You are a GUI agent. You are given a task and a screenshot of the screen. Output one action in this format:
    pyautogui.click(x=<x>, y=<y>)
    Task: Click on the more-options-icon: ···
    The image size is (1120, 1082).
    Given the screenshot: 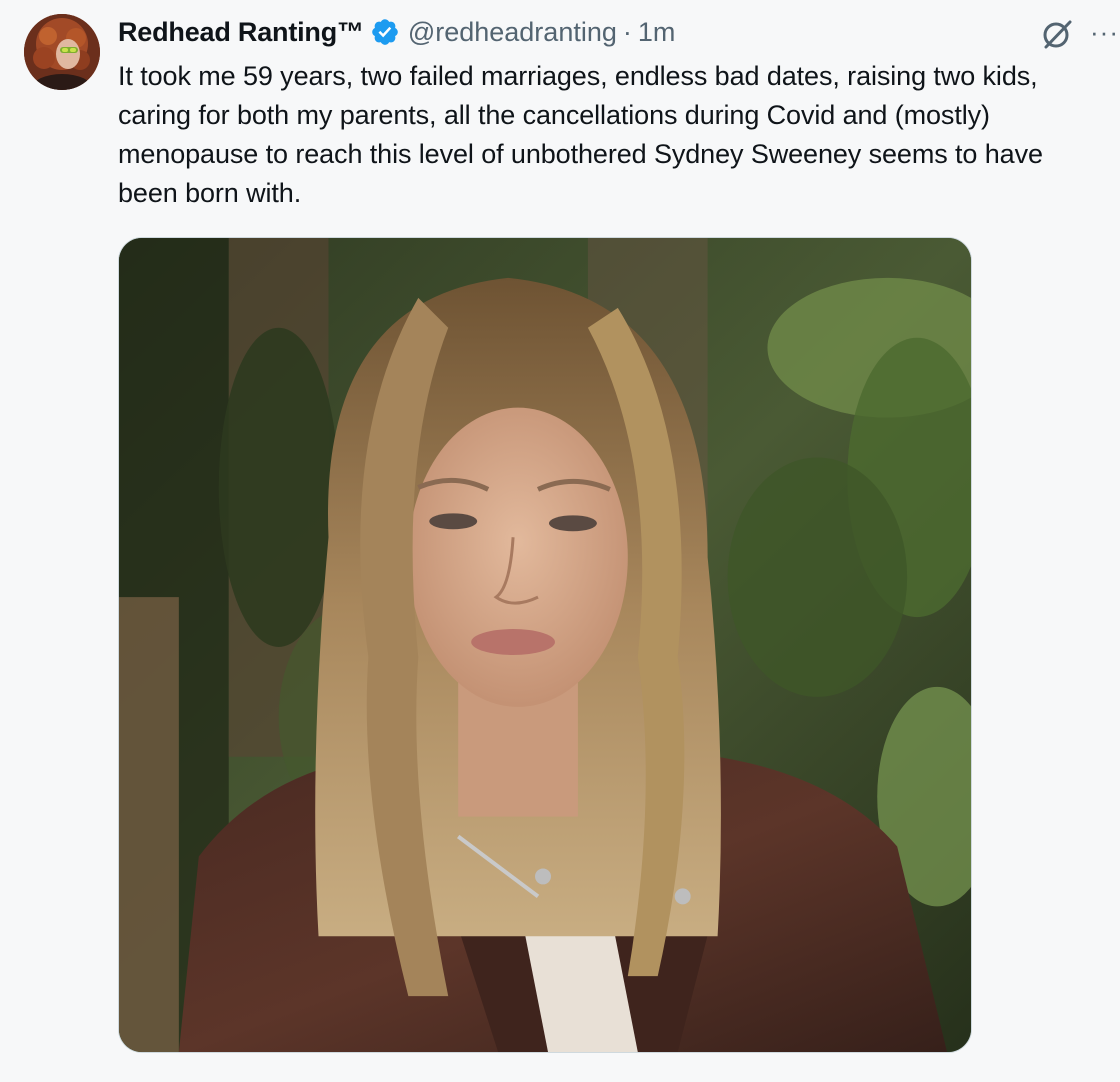 What is the action you would take?
    pyautogui.click(x=1104, y=32)
    